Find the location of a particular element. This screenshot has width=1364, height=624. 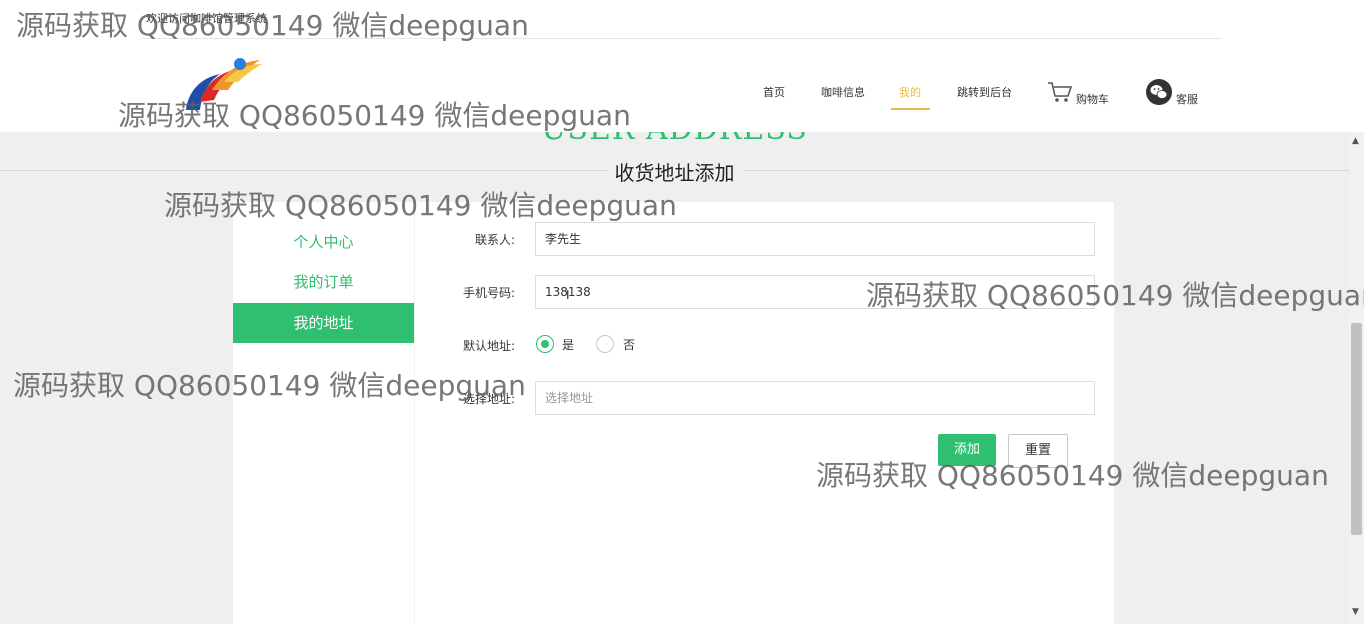

scroll-down-icon: ▼ is located at coordinates (1355, 612).